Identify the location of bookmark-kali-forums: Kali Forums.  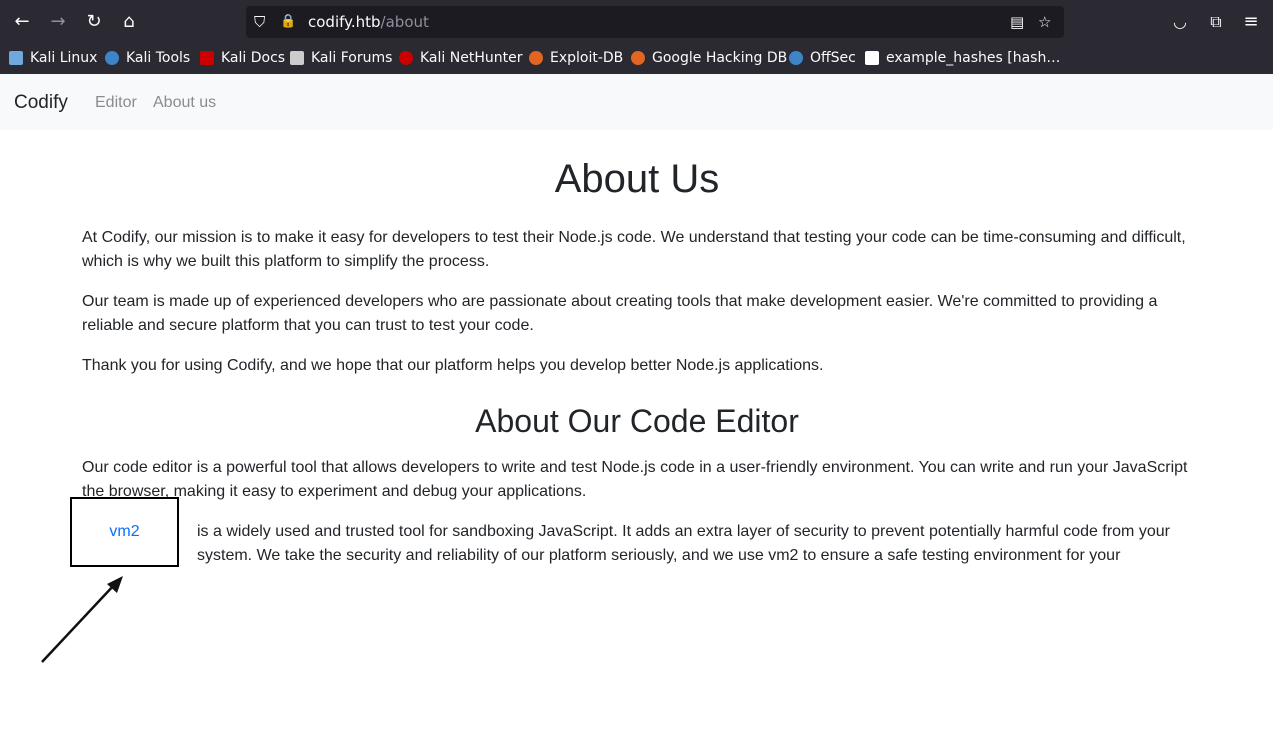
(341, 58).